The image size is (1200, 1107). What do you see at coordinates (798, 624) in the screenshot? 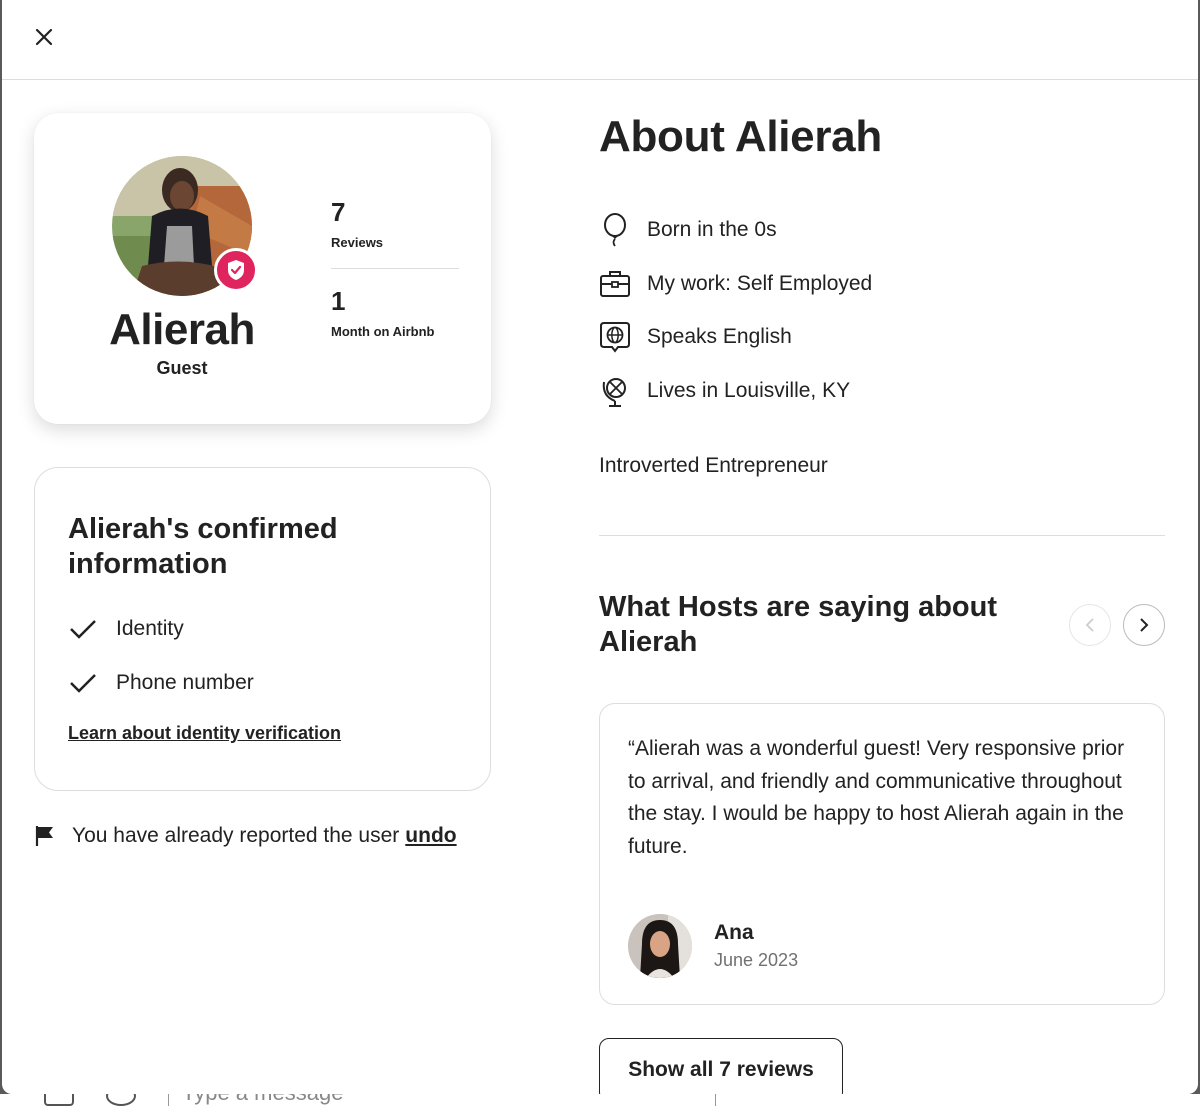
I see `reviews-section-title: What Hosts are saying about Alierah` at bounding box center [798, 624].